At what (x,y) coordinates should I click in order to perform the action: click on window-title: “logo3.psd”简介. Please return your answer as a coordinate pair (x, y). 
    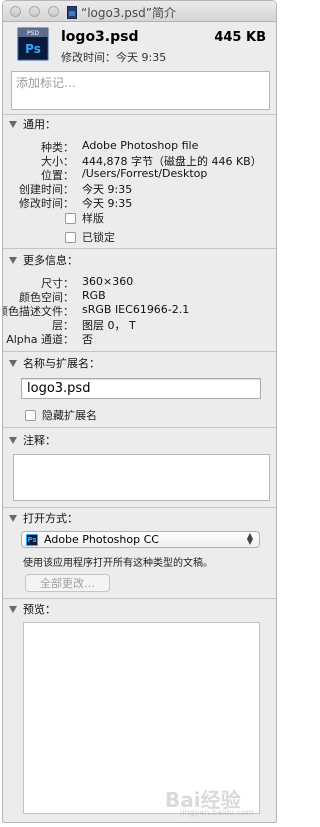
    Looking at the image, I should click on (129, 13).